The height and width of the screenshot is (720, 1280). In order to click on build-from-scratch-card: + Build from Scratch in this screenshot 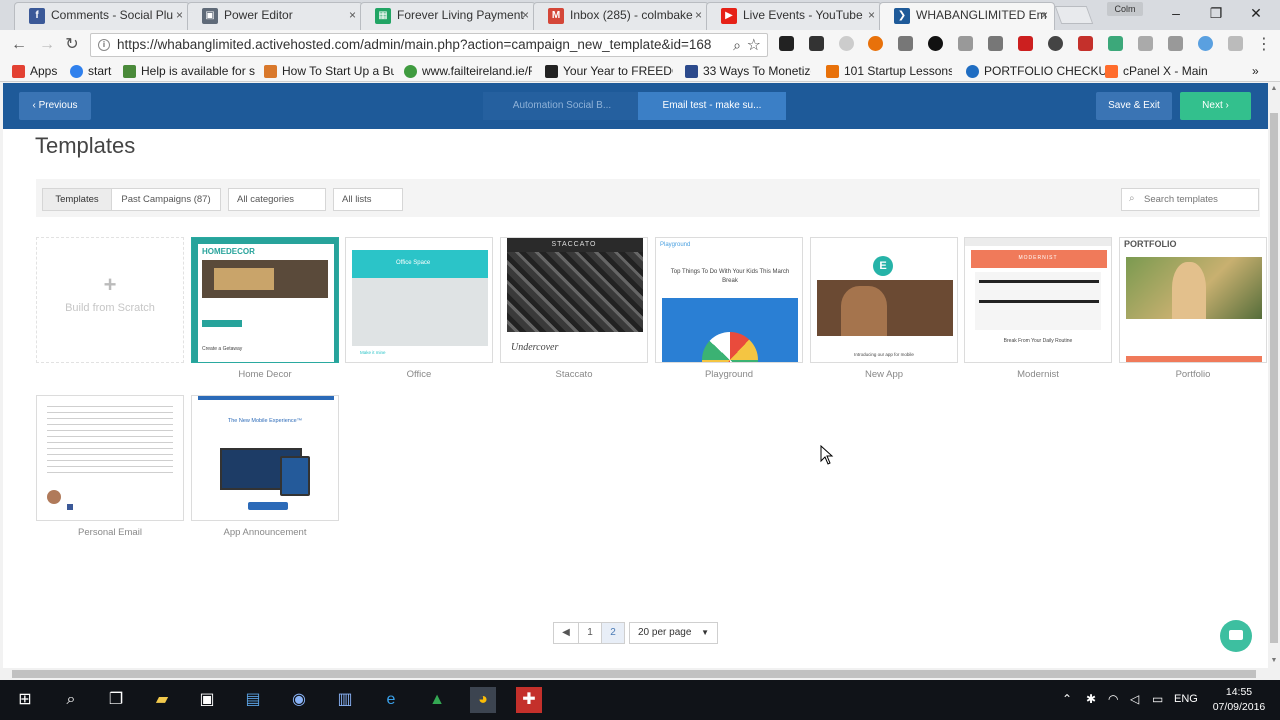, I will do `click(110, 300)`.